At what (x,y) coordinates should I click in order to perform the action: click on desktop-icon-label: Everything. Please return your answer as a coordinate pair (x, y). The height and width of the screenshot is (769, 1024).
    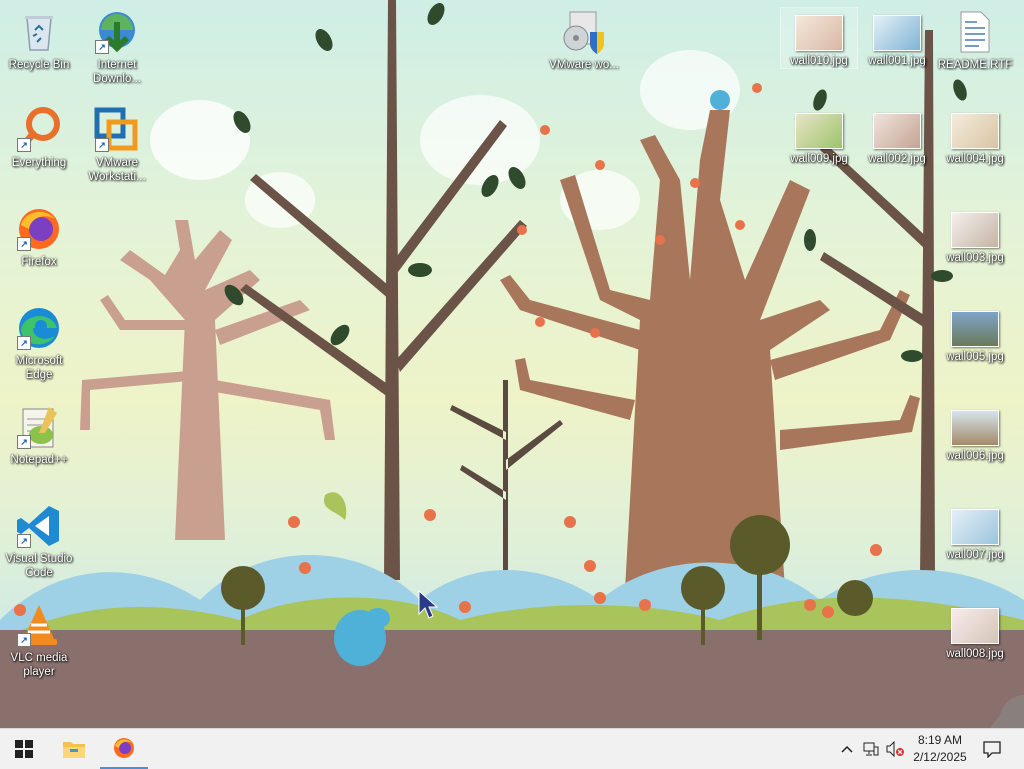
    Looking at the image, I should click on (39, 163).